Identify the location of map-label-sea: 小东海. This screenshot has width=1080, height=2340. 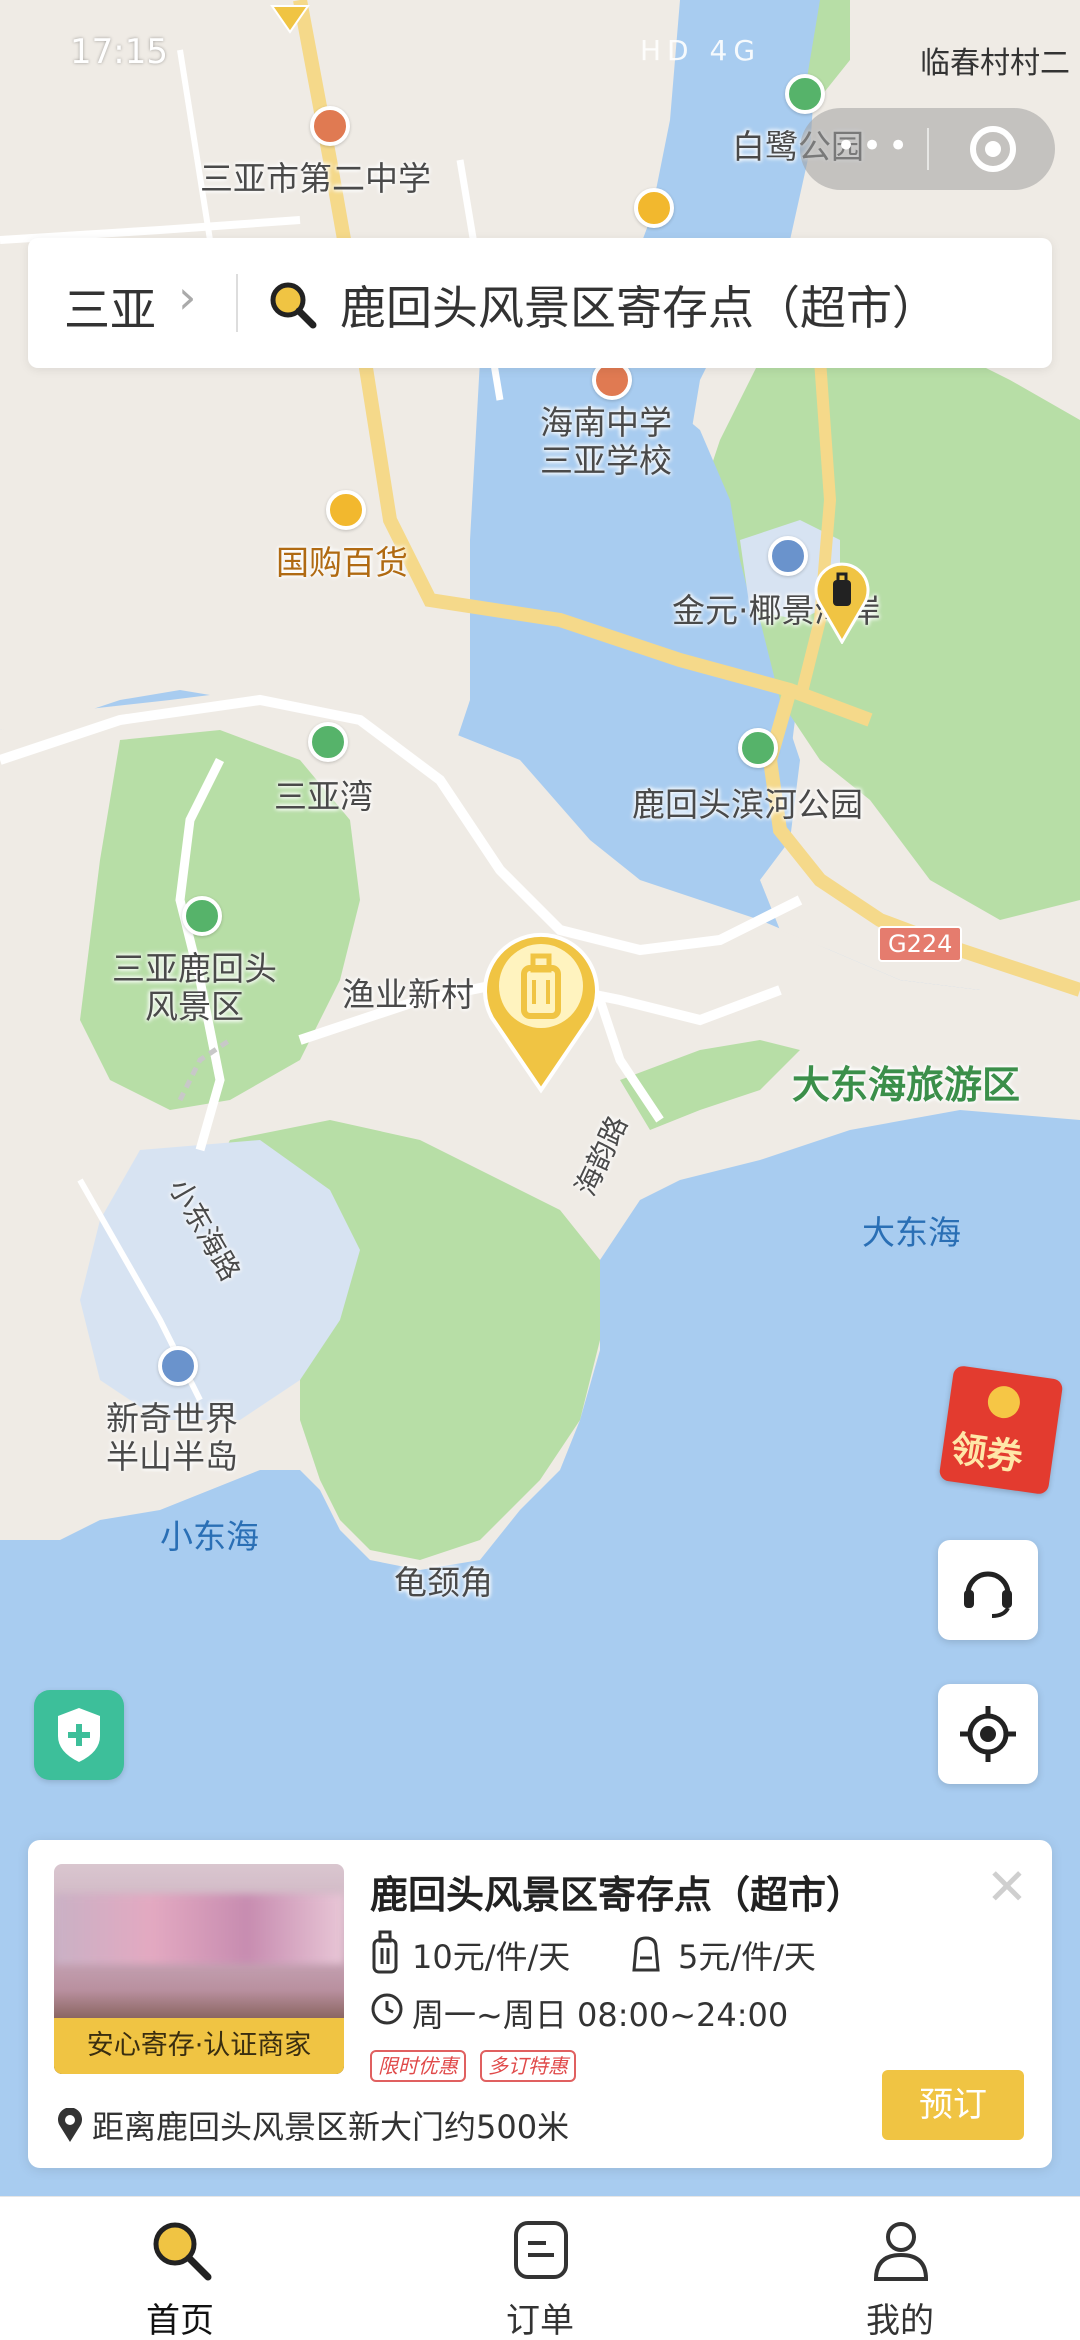
(209, 1536).